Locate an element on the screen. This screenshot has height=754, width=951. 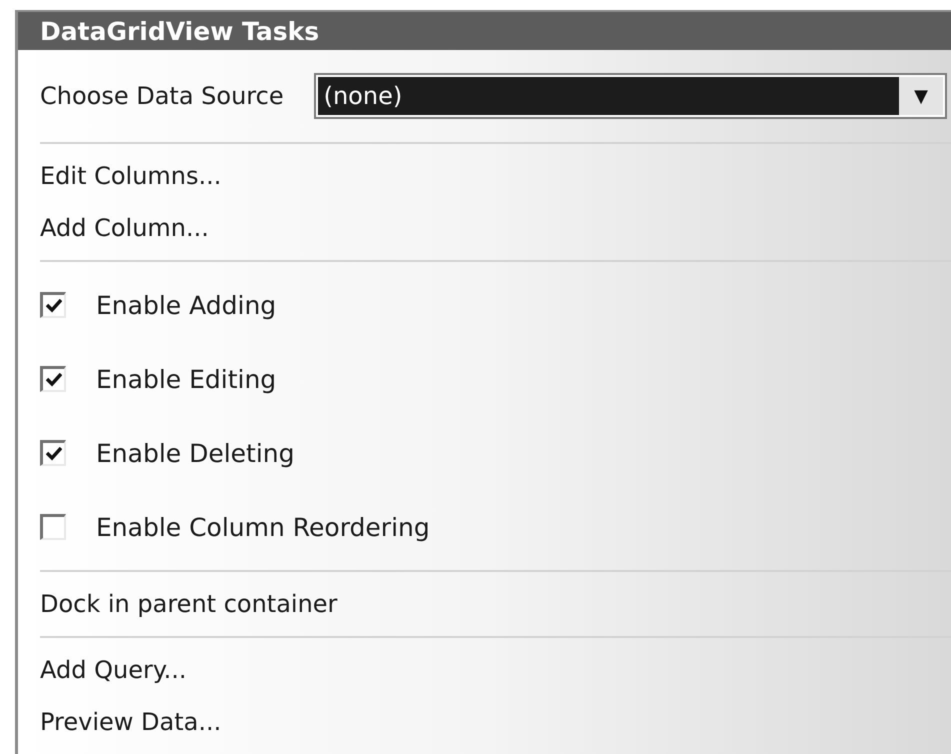
field-label: Choose Data Source is located at coordinates (162, 96).